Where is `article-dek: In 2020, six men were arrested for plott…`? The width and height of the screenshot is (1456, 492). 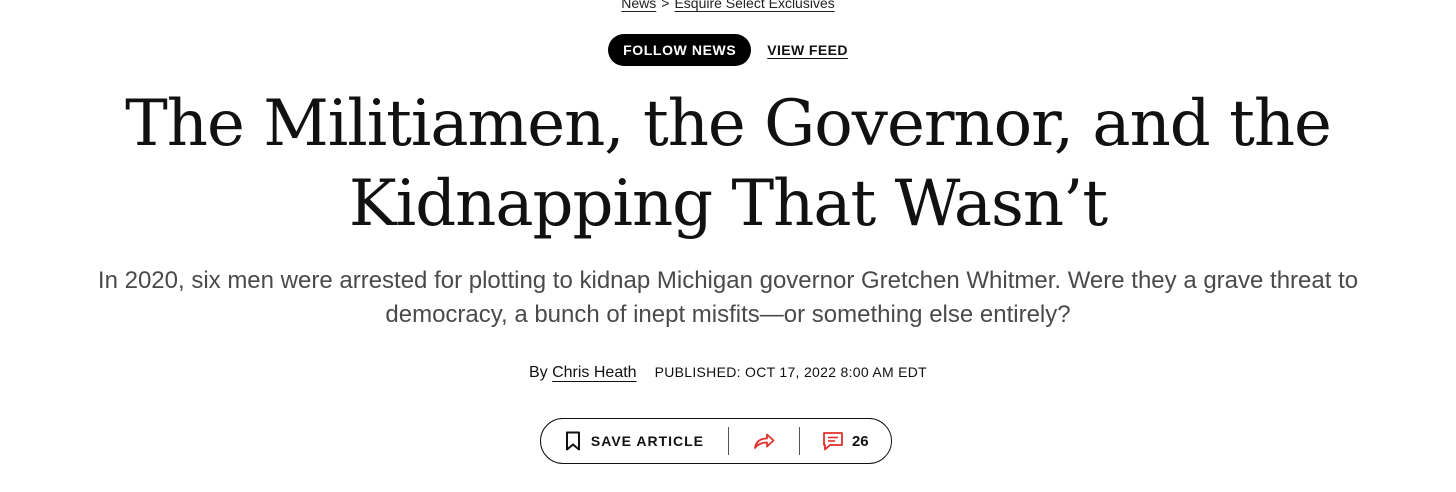 article-dek: In 2020, six men were arrested for plott… is located at coordinates (728, 298).